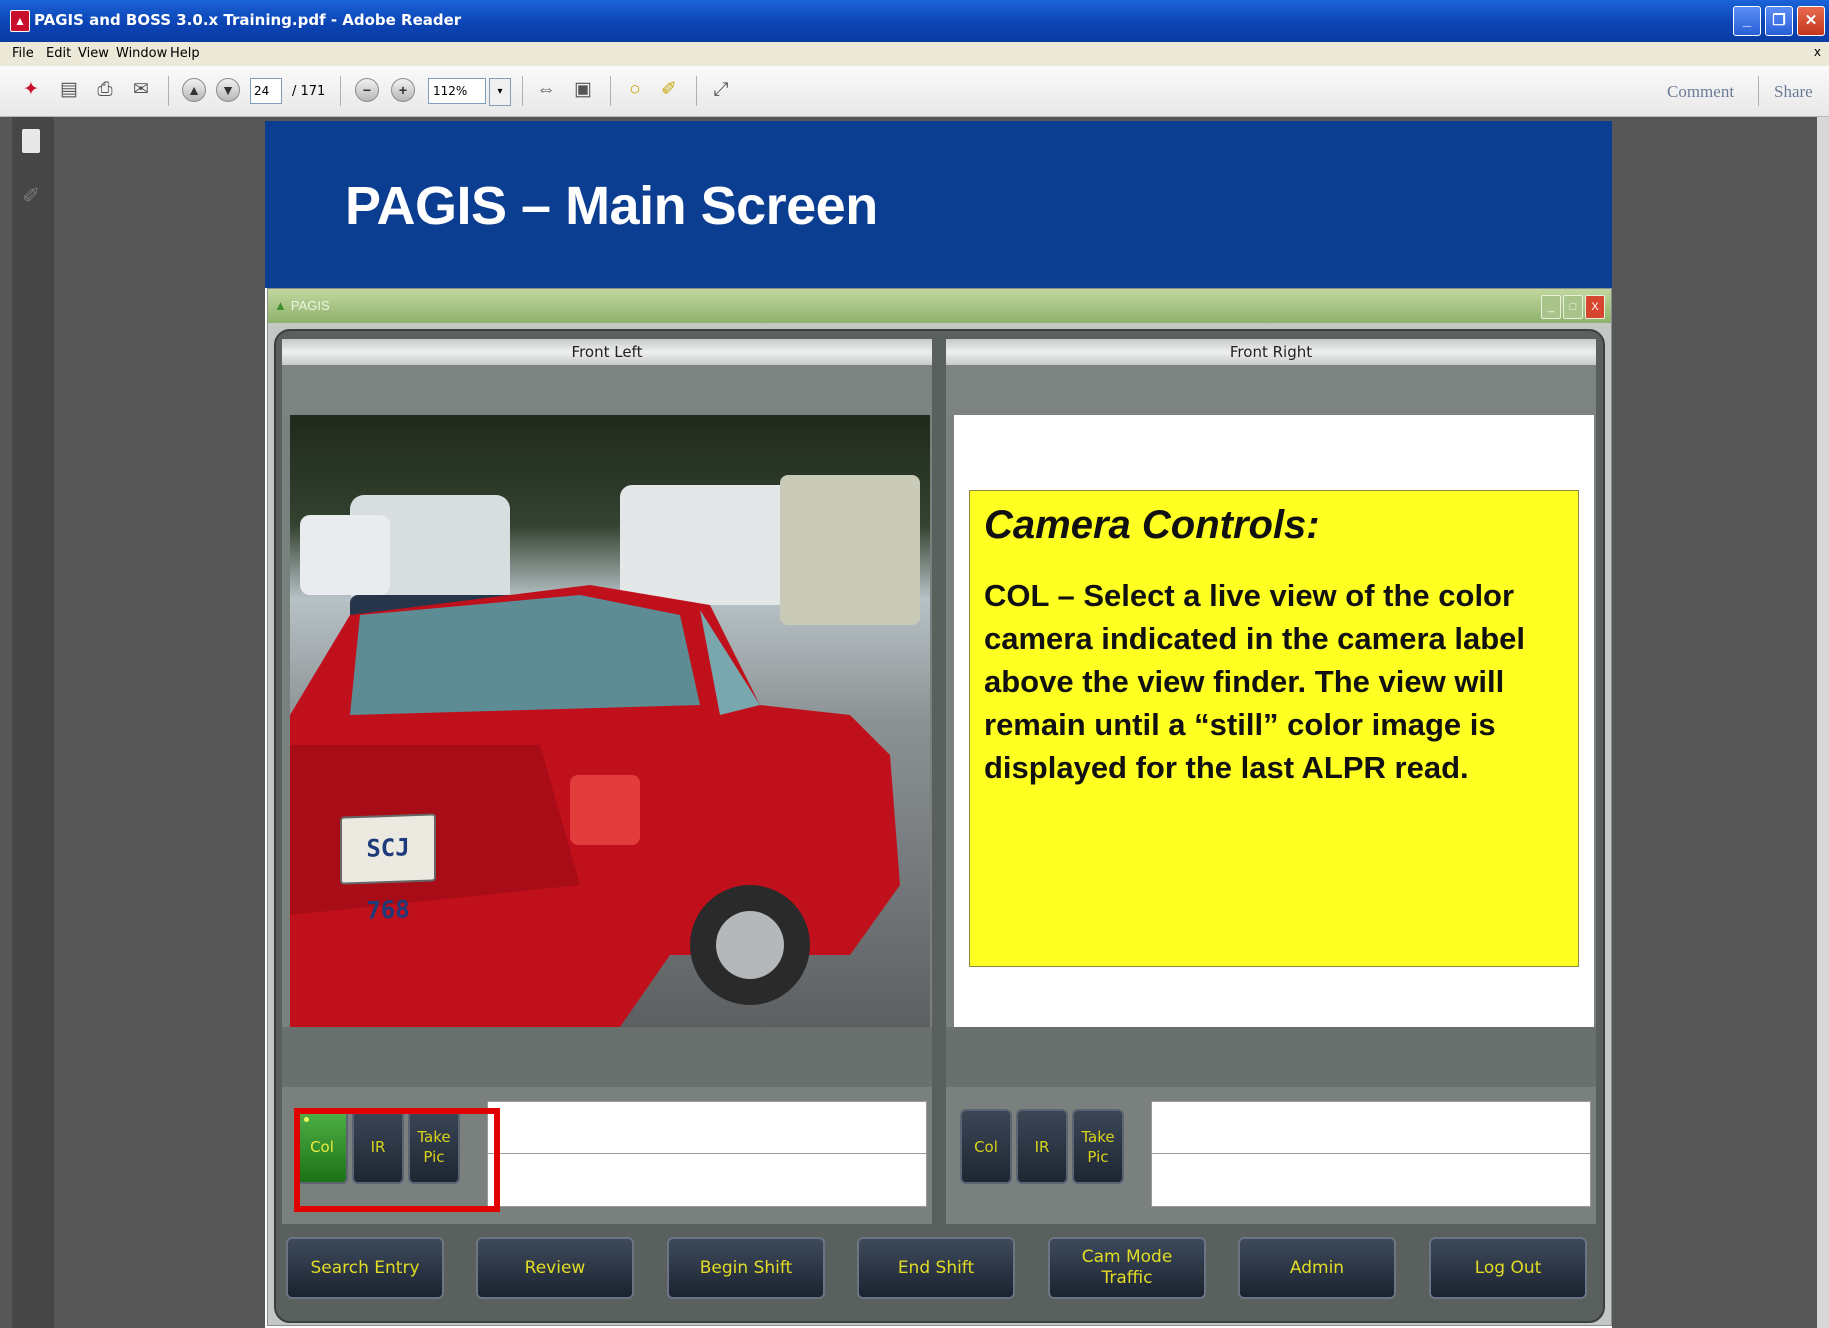 This screenshot has width=1829, height=1328. I want to click on save-icon: ▤, so click(69, 90).